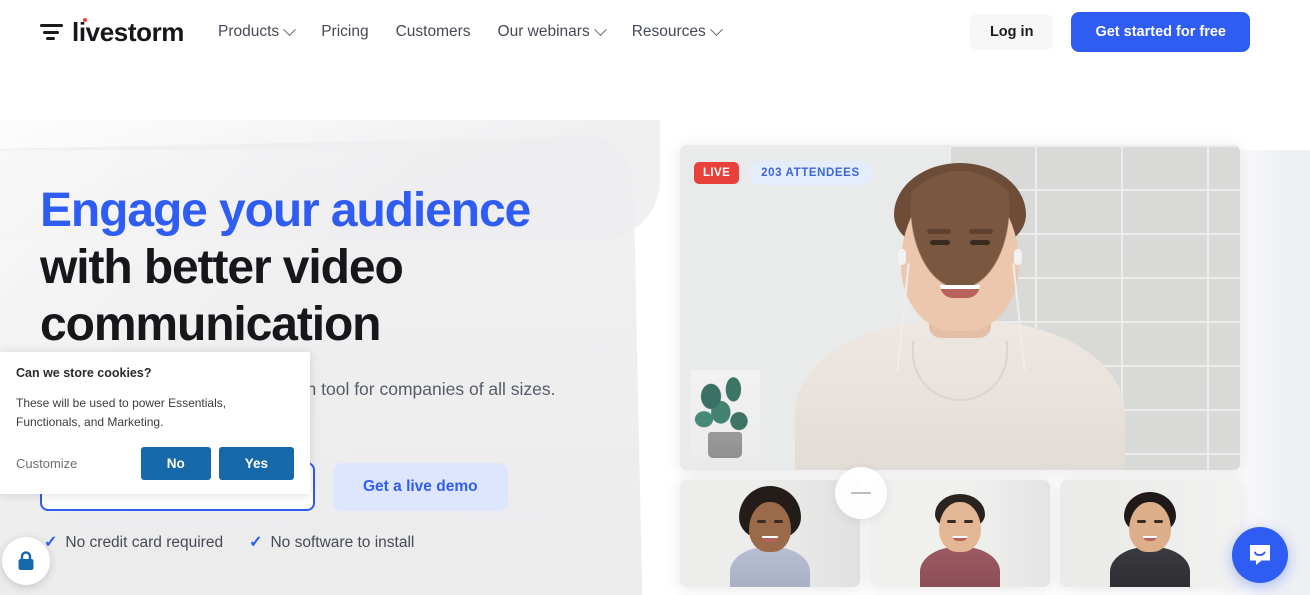  I want to click on nav-item-customers: Customers, so click(433, 32).